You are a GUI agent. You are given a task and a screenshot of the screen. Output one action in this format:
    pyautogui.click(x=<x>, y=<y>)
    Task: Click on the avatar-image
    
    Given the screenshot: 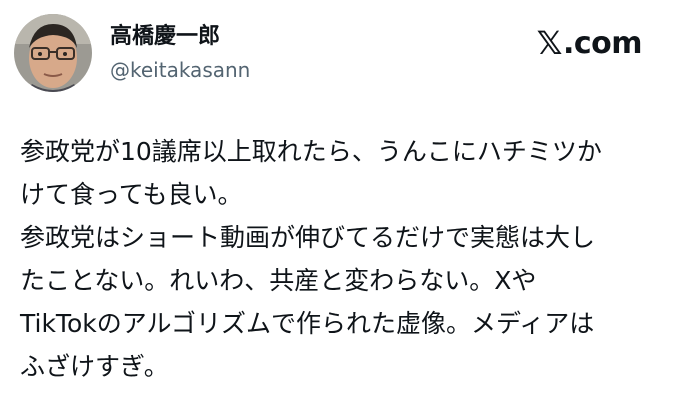 What is the action you would take?
    pyautogui.click(x=53, y=53)
    